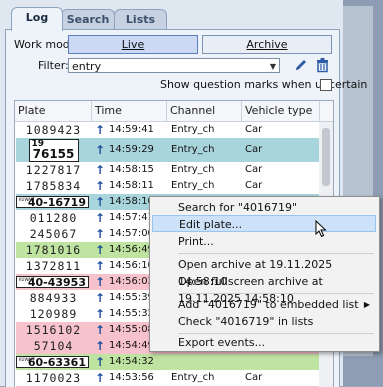 The height and width of the screenshot is (387, 383). What do you see at coordinates (131, 265) in the screenshot?
I see `time-text: 14:56:10` at bounding box center [131, 265].